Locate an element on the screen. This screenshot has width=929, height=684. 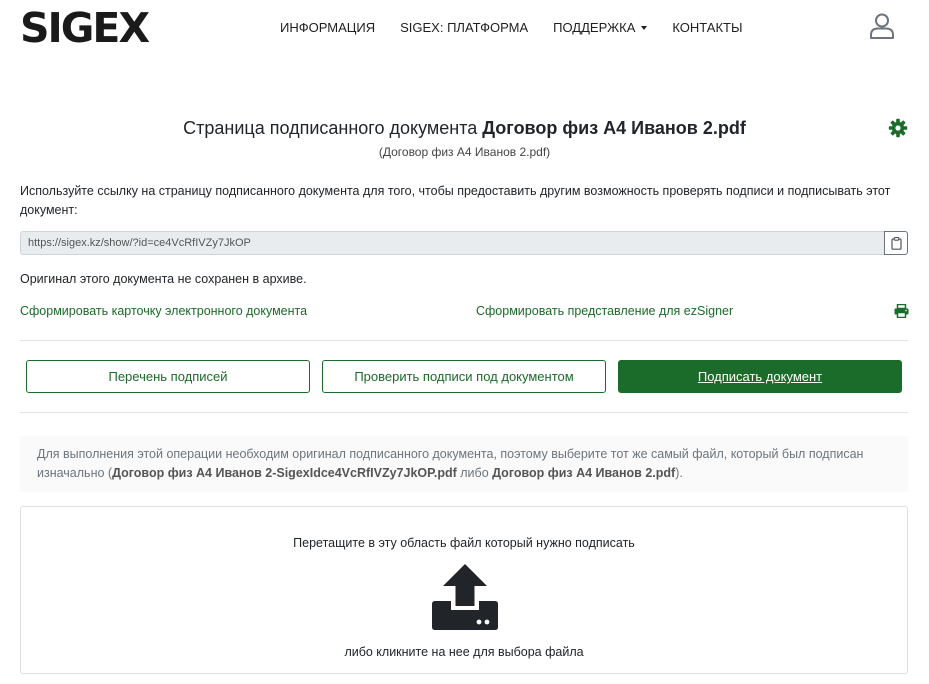
gear-icon is located at coordinates (898, 128).